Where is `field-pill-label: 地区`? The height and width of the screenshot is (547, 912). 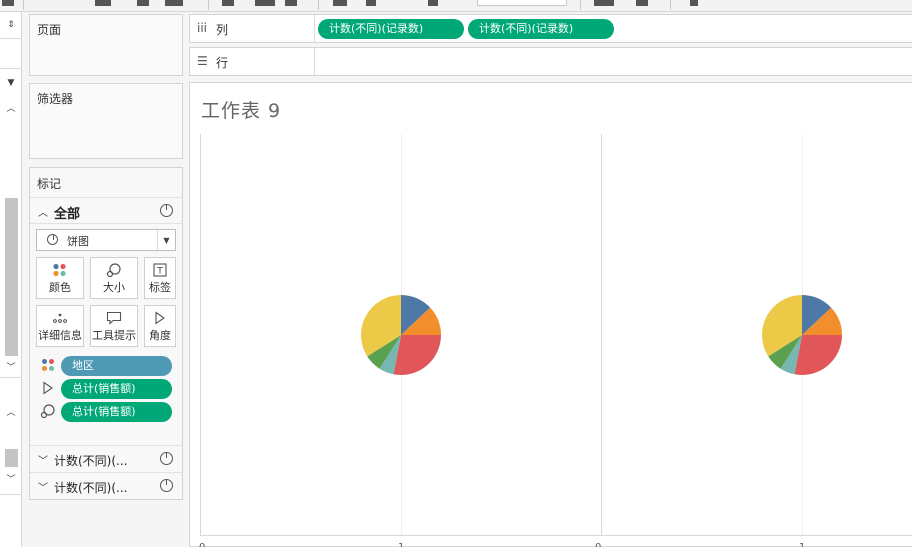 field-pill-label: 地区 is located at coordinates (83, 365).